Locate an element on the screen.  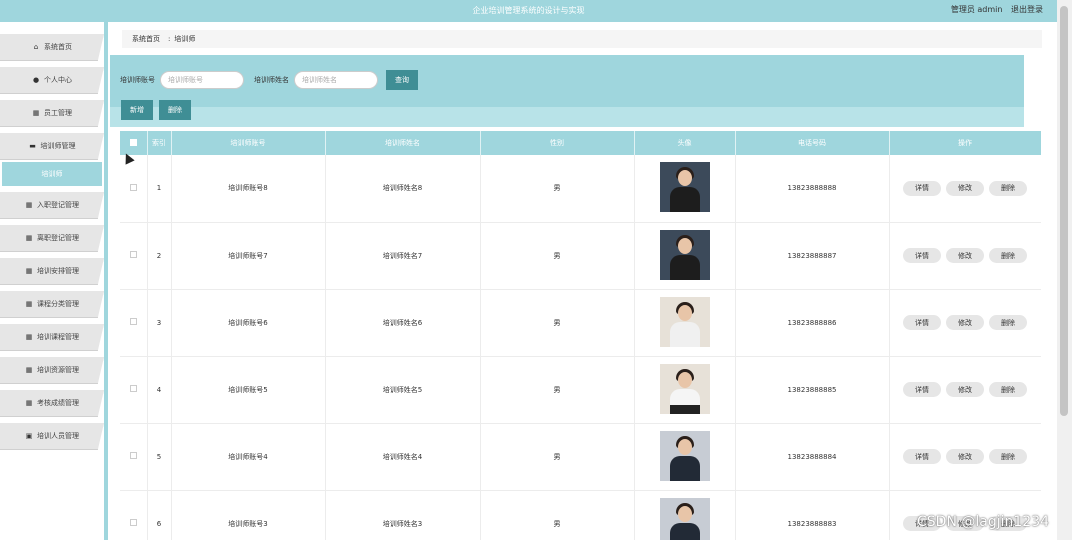
row-phone: 13823888884 is located at coordinates (812, 457).